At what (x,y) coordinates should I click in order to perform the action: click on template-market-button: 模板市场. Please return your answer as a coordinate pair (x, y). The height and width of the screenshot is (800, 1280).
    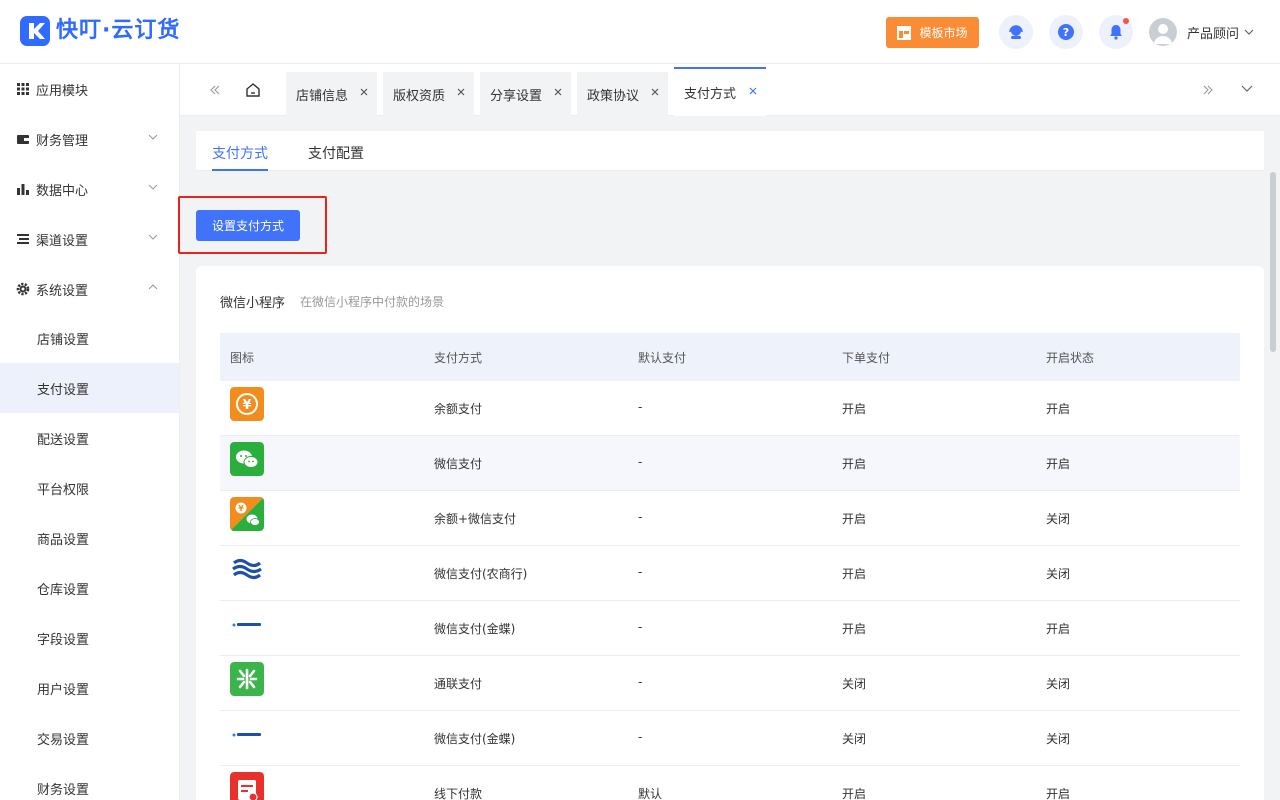
    Looking at the image, I should click on (932, 32).